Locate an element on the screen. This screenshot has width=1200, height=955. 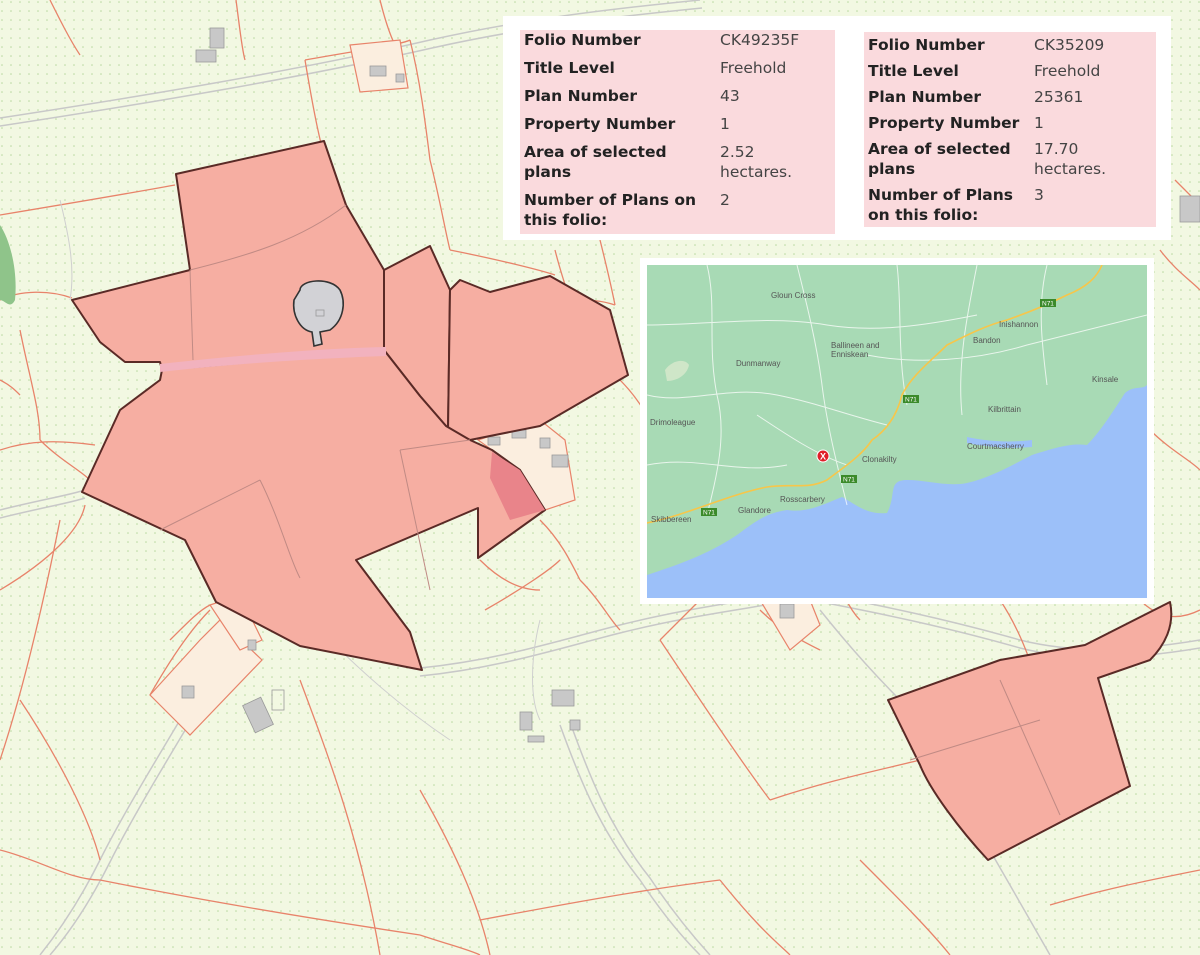
table-row: Plan Number 43 is located at coordinates (677, 92).